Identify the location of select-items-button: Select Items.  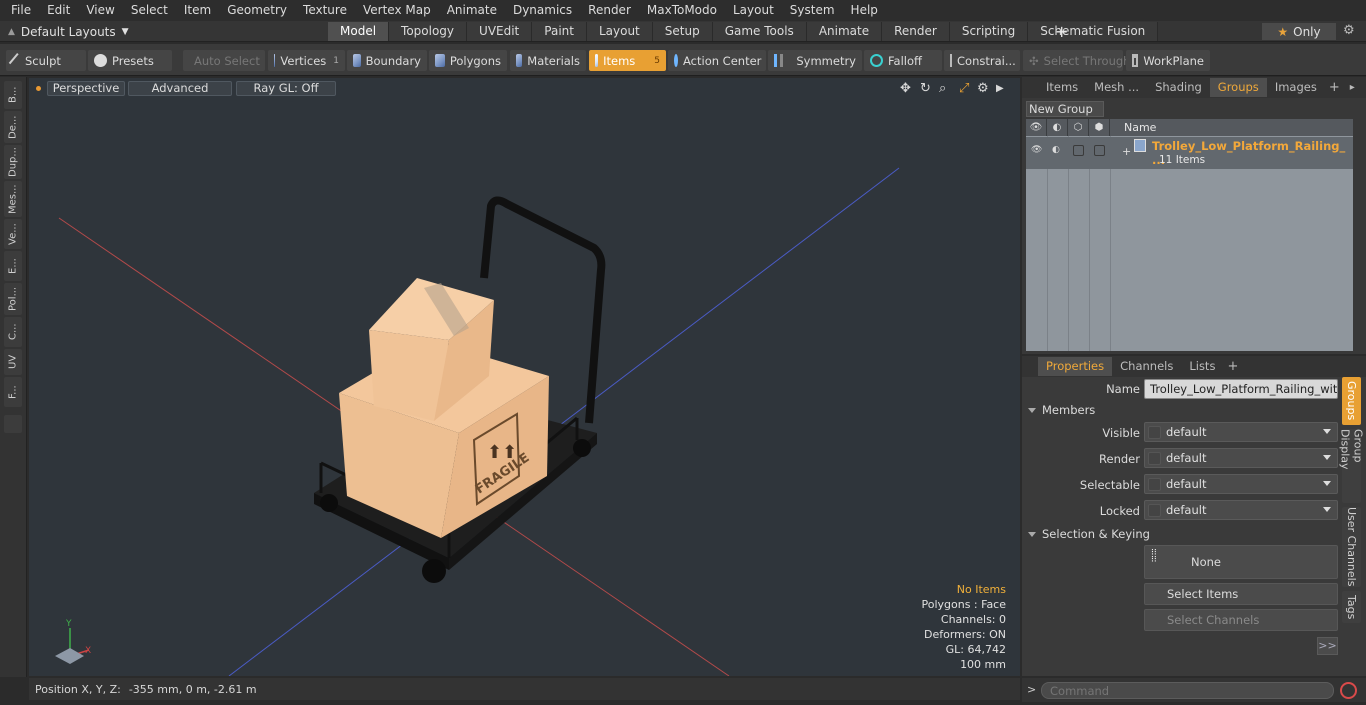
(1241, 594).